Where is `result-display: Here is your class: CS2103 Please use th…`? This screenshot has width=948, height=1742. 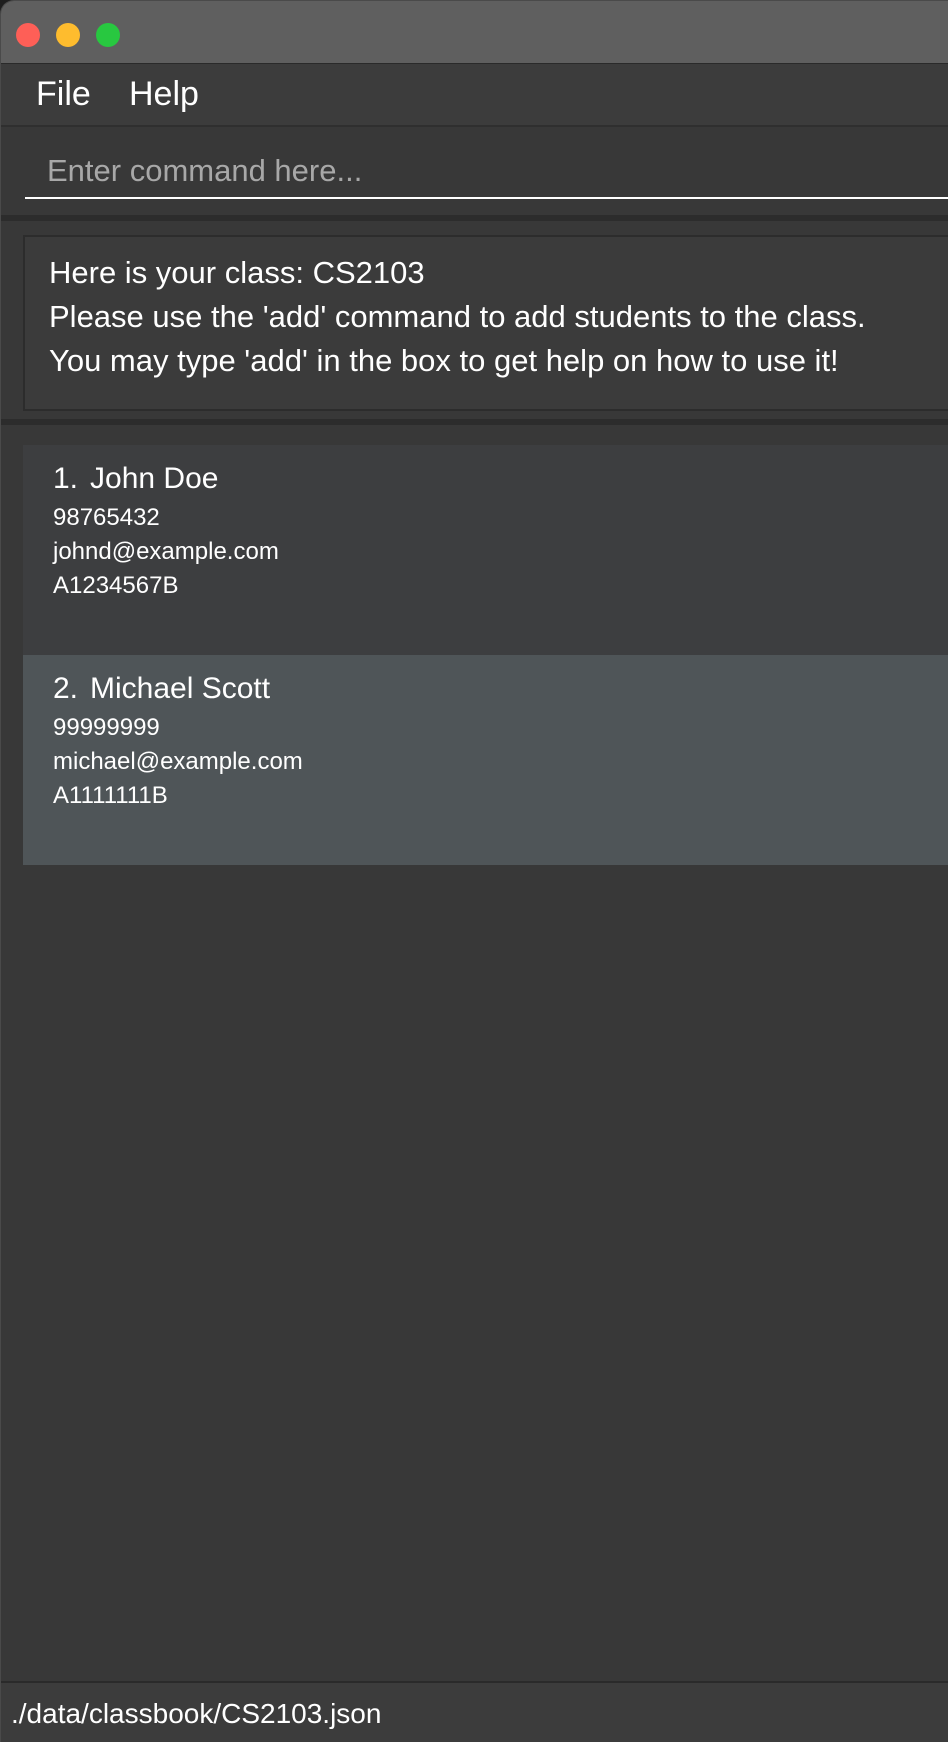 result-display: Here is your class: CS2103 Please use th… is located at coordinates (485, 323).